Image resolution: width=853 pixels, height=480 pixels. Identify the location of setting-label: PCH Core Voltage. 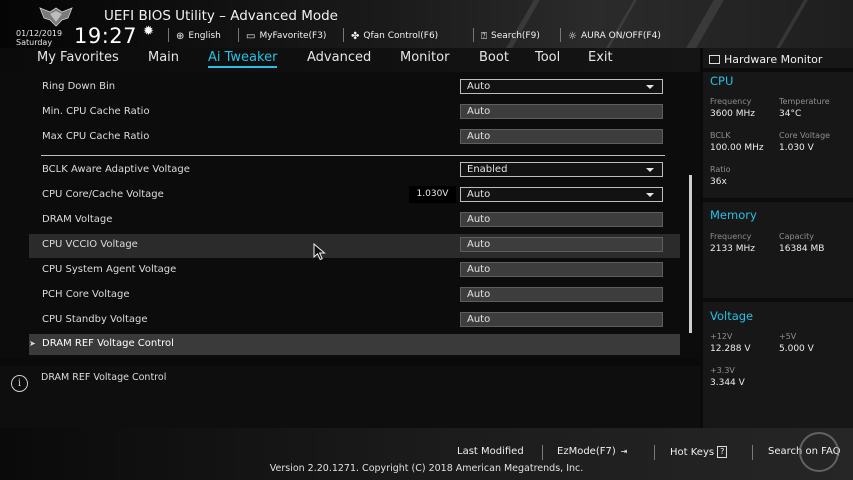
(86, 294).